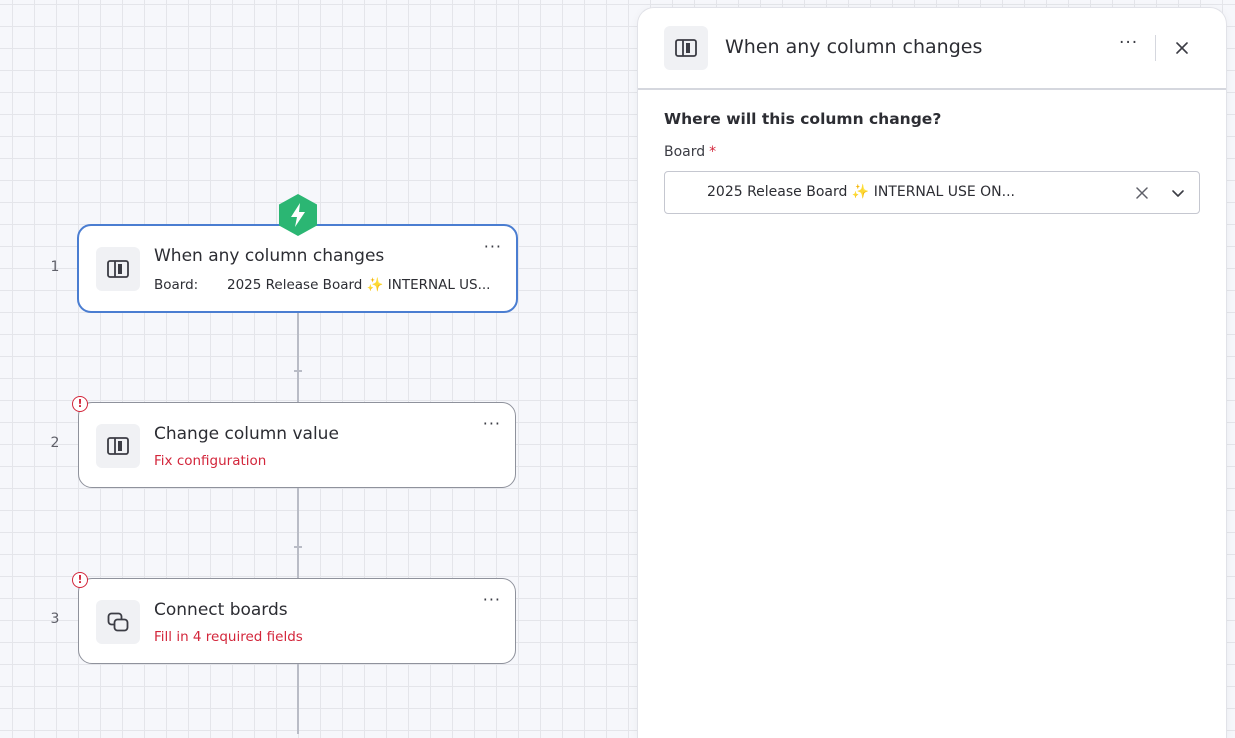 The image size is (1235, 738). I want to click on step-title: Connect boards, so click(221, 610).